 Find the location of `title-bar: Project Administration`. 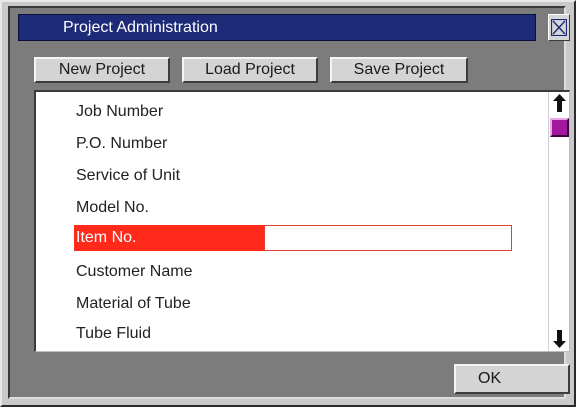

title-bar: Project Administration is located at coordinates (277, 27).